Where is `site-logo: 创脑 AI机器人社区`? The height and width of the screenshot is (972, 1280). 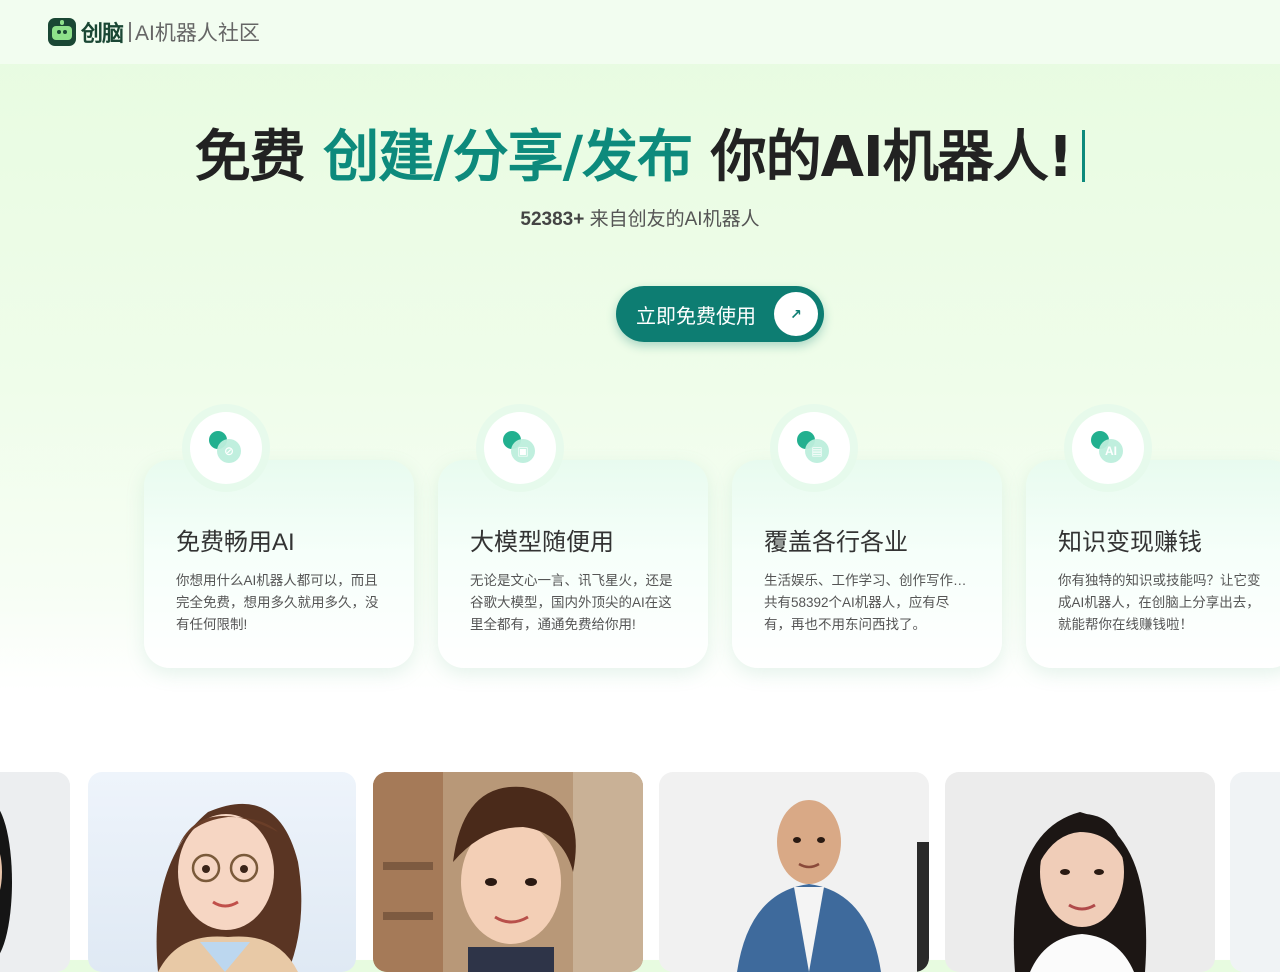 site-logo: 创脑 AI机器人社区 is located at coordinates (154, 32).